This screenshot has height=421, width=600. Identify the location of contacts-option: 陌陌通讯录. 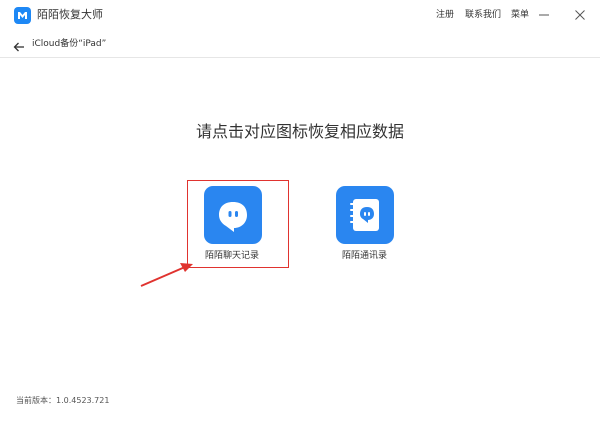
(371, 226).